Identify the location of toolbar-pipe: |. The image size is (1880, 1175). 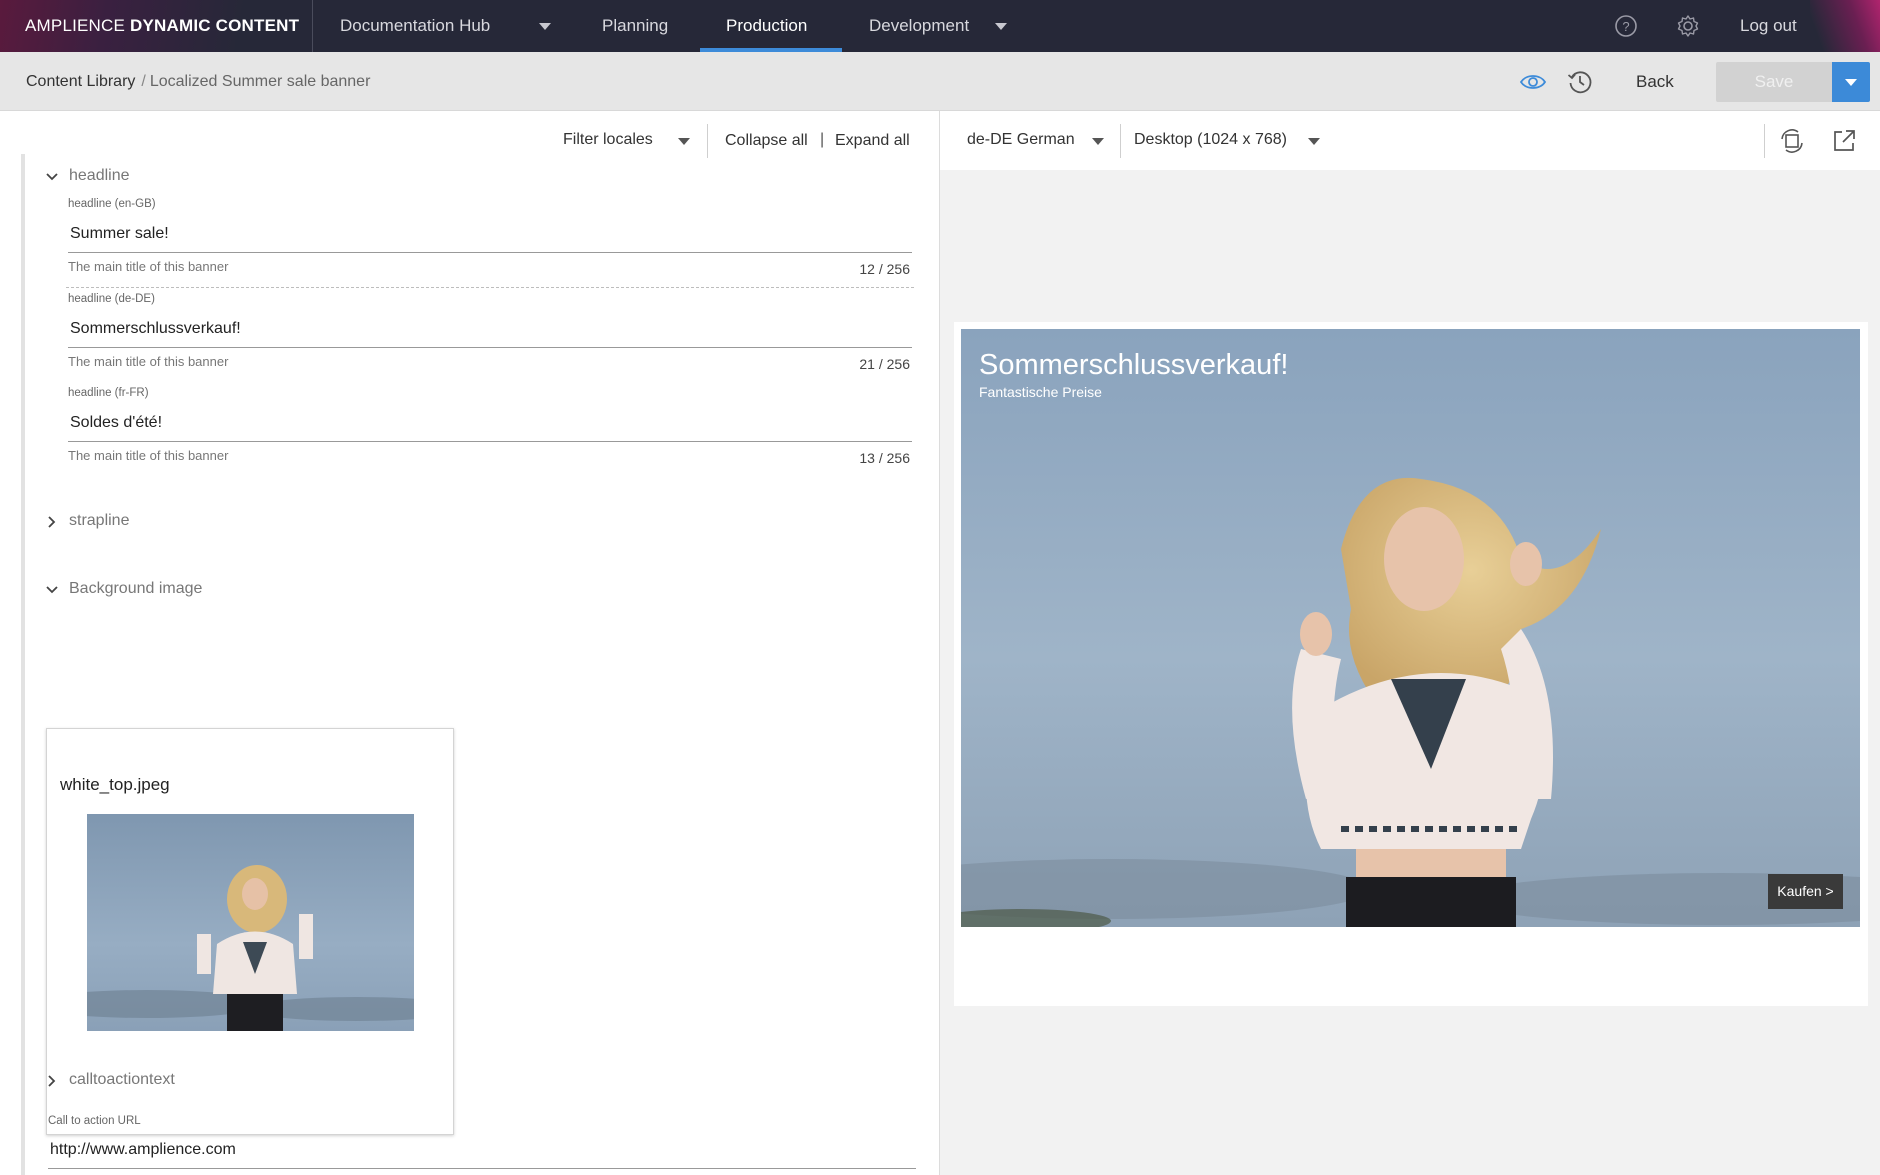
(822, 139).